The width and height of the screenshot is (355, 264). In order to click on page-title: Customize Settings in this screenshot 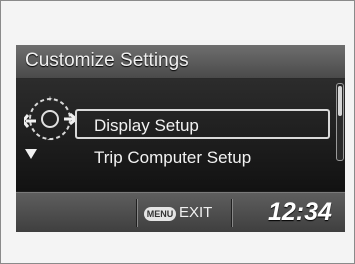, I will do `click(107, 60)`.